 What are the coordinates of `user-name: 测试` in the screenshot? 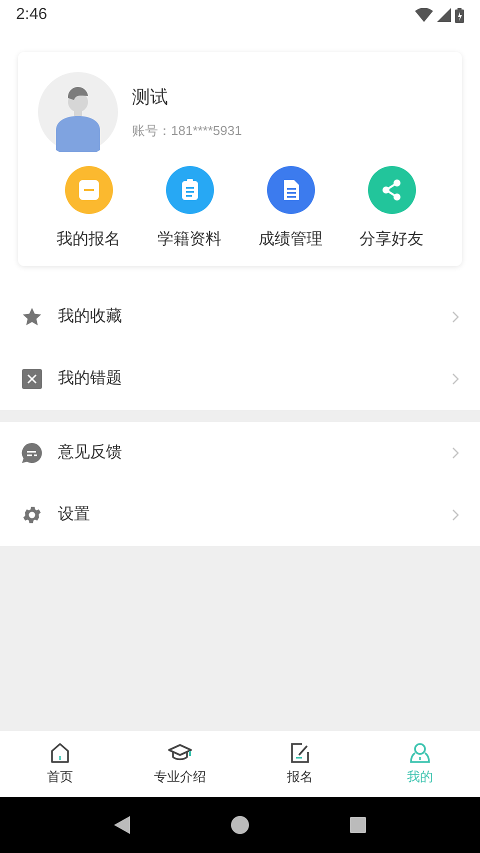 It's located at (150, 97).